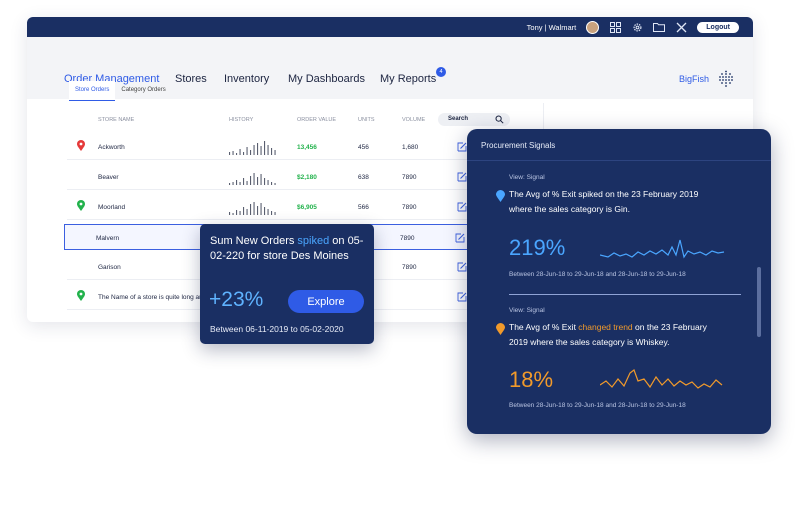  What do you see at coordinates (662, 249) in the screenshot?
I see `signal-chart-blue` at bounding box center [662, 249].